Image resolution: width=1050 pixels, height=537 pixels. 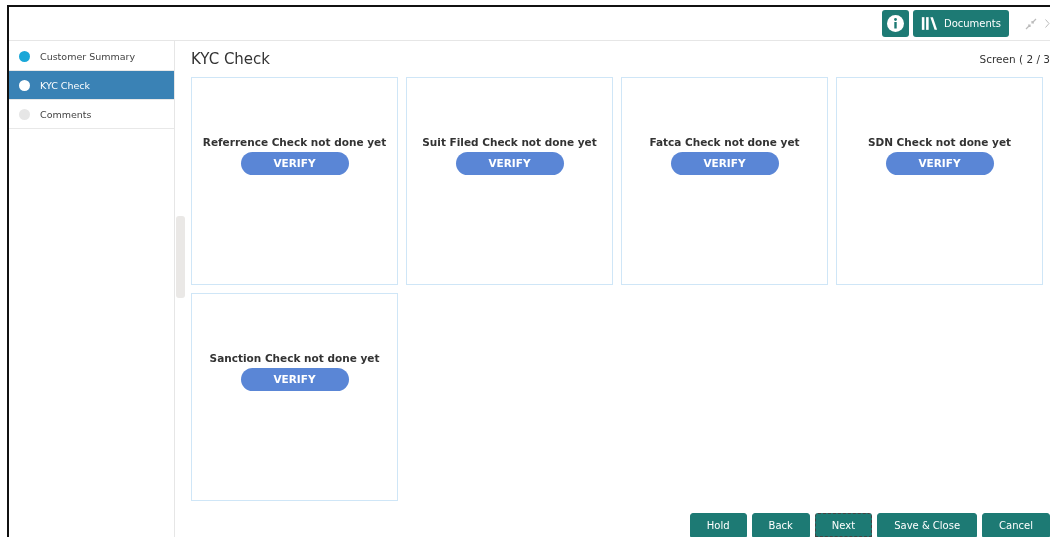 What do you see at coordinates (780, 525) in the screenshot?
I see `footer-button: Back` at bounding box center [780, 525].